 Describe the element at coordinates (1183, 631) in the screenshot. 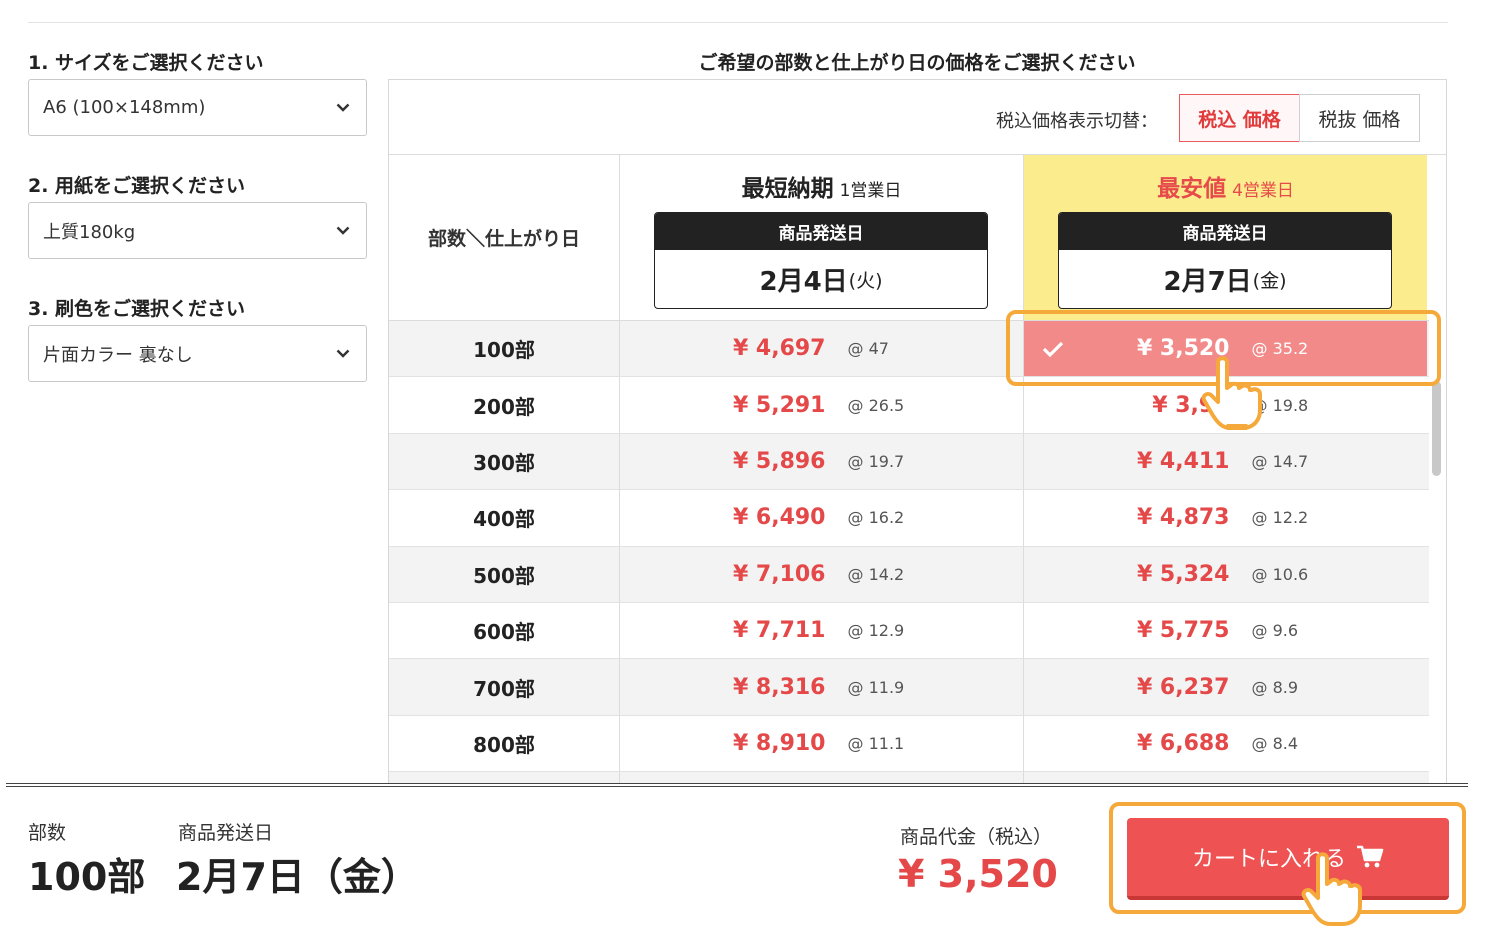

I see `price-value: ¥ 5,775` at that location.